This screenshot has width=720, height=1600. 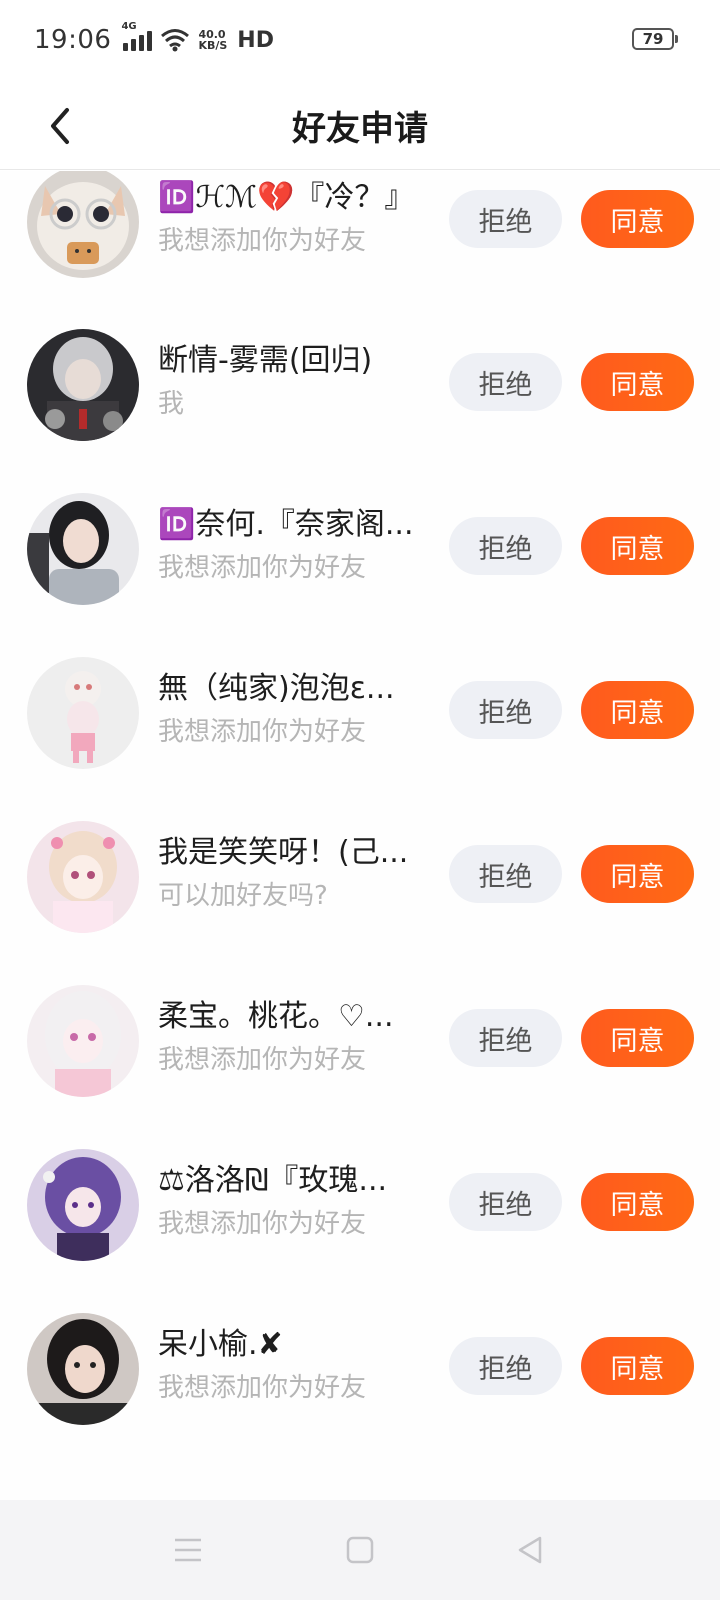 I want to click on network-type: 4G, so click(x=129, y=26).